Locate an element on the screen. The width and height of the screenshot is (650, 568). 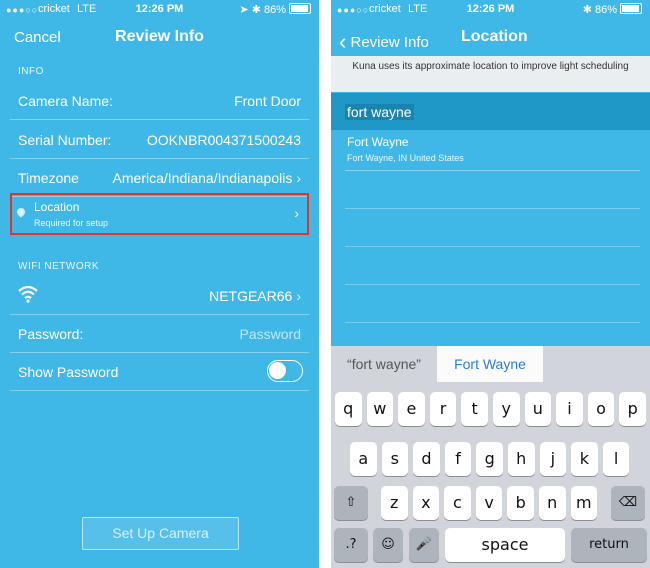
key-s: s is located at coordinates (395, 459).